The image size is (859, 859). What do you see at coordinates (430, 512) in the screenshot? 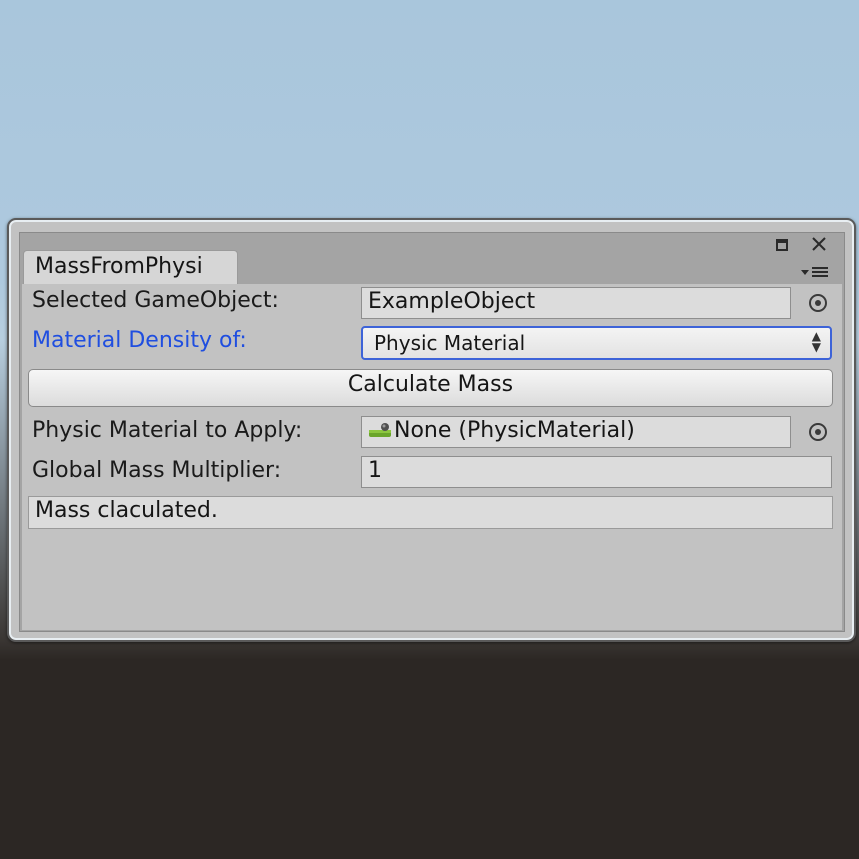
I see `status-message: Mass claculated.` at bounding box center [430, 512].